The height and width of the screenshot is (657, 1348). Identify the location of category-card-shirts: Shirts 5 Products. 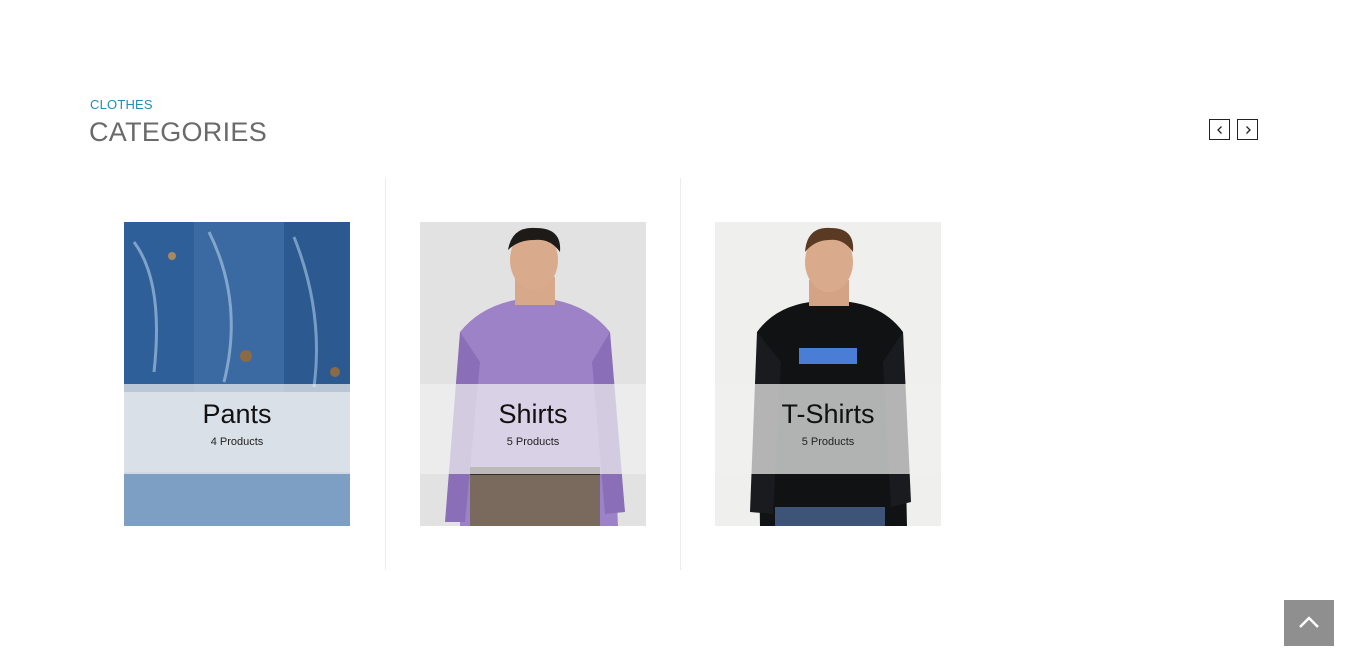
(533, 374).